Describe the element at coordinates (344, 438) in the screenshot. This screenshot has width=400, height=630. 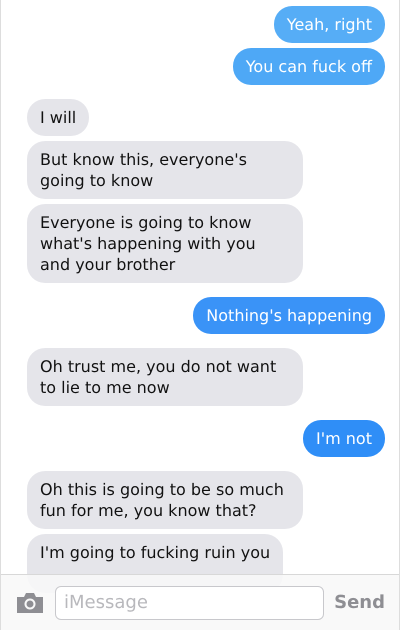
I see `sent-message: I'm not` at that location.